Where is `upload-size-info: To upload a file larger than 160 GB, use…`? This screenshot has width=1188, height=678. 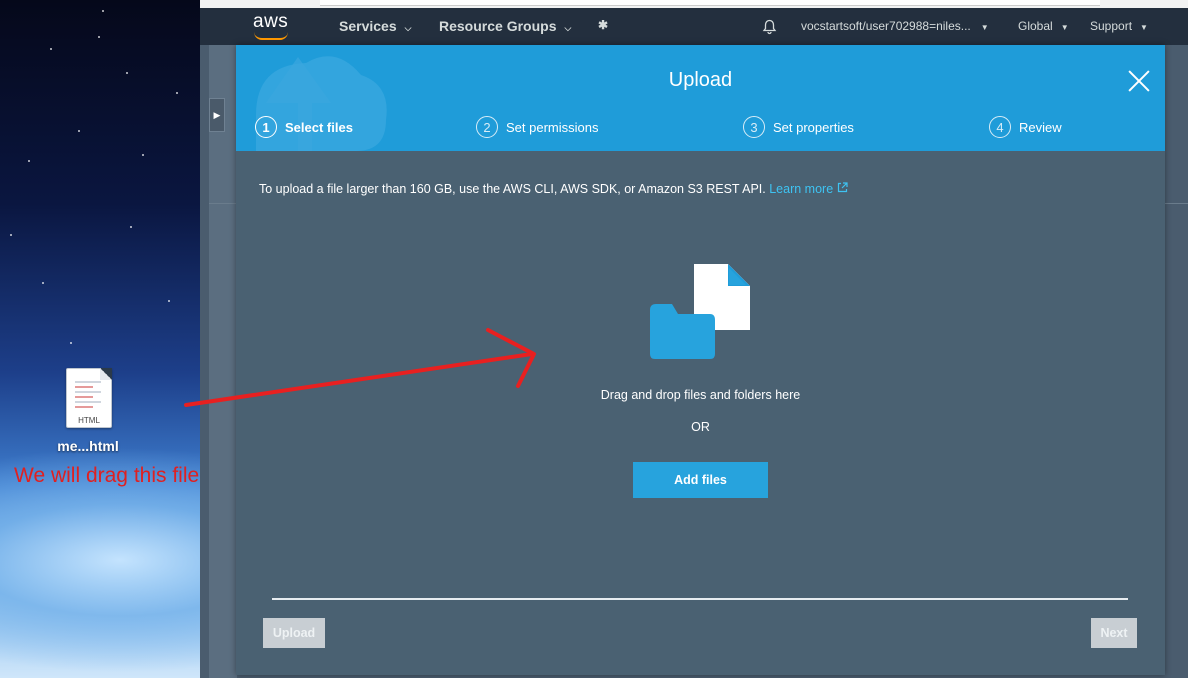 upload-size-info: To upload a file larger than 160 GB, use… is located at coordinates (553, 189).